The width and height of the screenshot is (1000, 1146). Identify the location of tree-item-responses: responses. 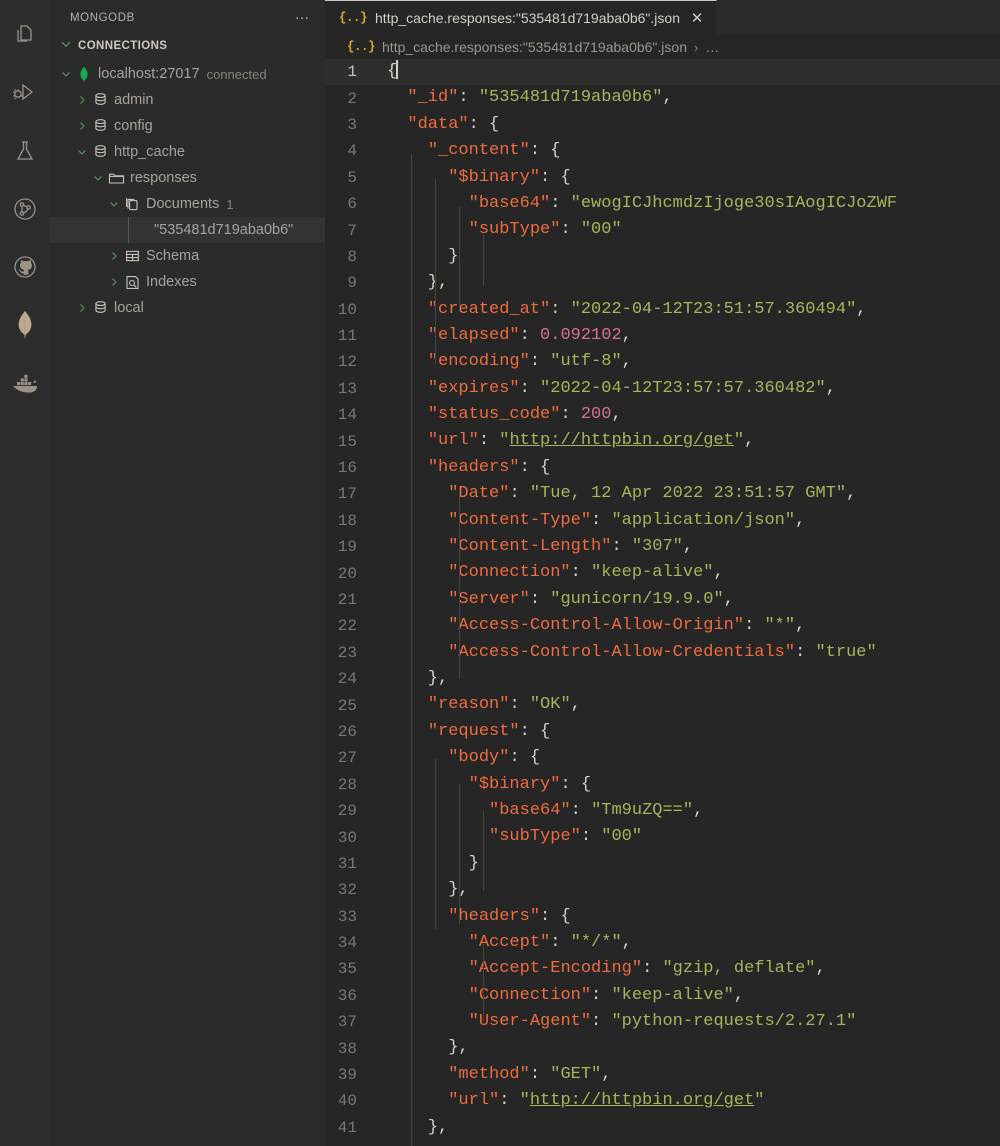
(187, 178).